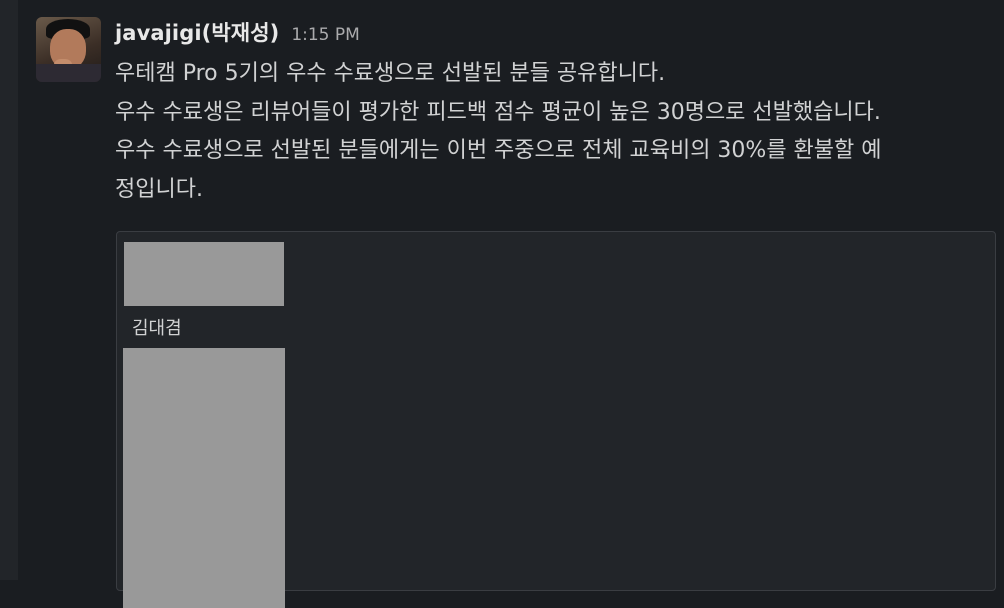 This screenshot has height=608, width=1004. Describe the element at coordinates (9, 290) in the screenshot. I see `sidebar-edge` at that location.